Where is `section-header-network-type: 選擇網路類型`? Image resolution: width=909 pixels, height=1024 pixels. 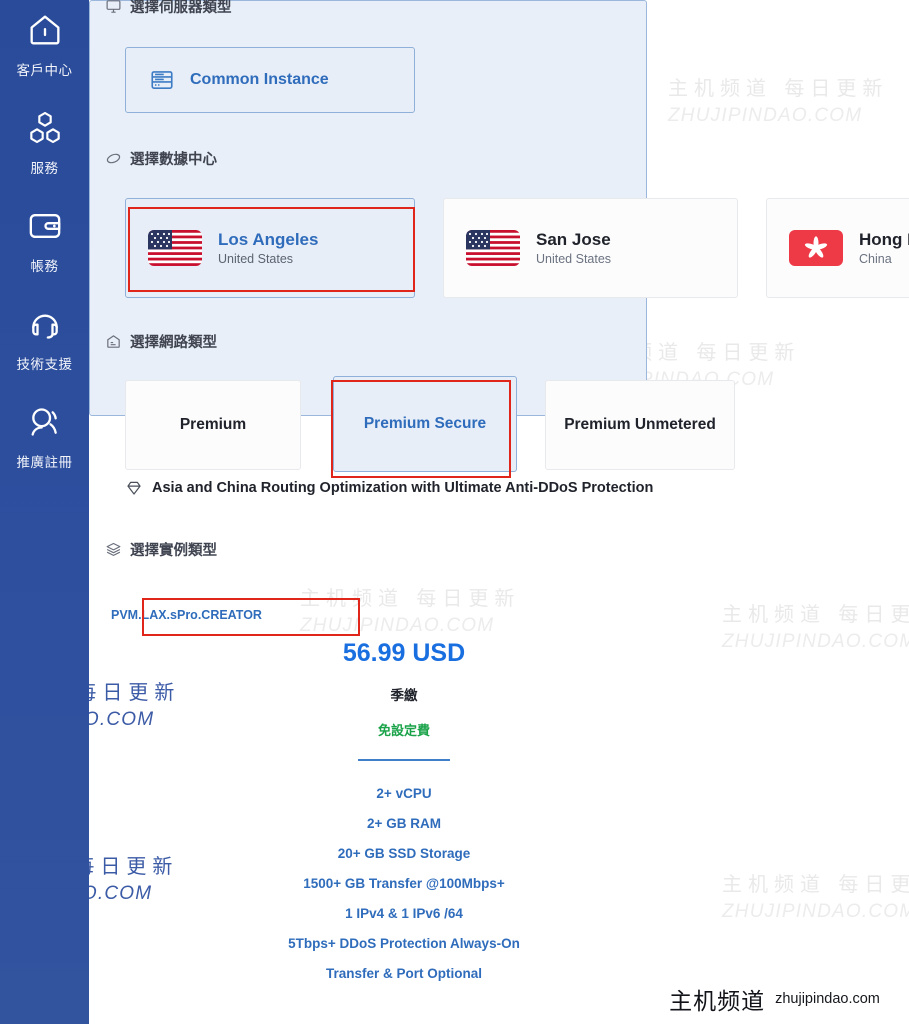 section-header-network-type: 選擇網路類型 is located at coordinates (161, 341).